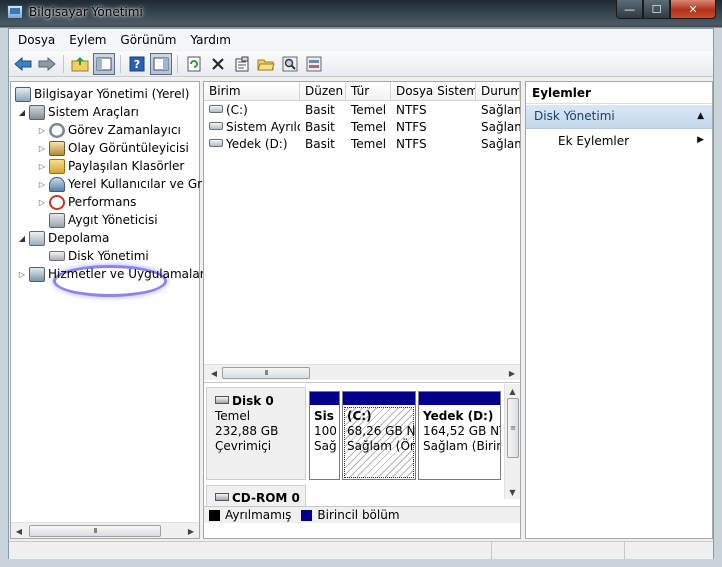  Describe the element at coordinates (101, 94) in the screenshot. I see `tree-item-root: Bilgisayar Yönetimi (Yerel)` at that location.